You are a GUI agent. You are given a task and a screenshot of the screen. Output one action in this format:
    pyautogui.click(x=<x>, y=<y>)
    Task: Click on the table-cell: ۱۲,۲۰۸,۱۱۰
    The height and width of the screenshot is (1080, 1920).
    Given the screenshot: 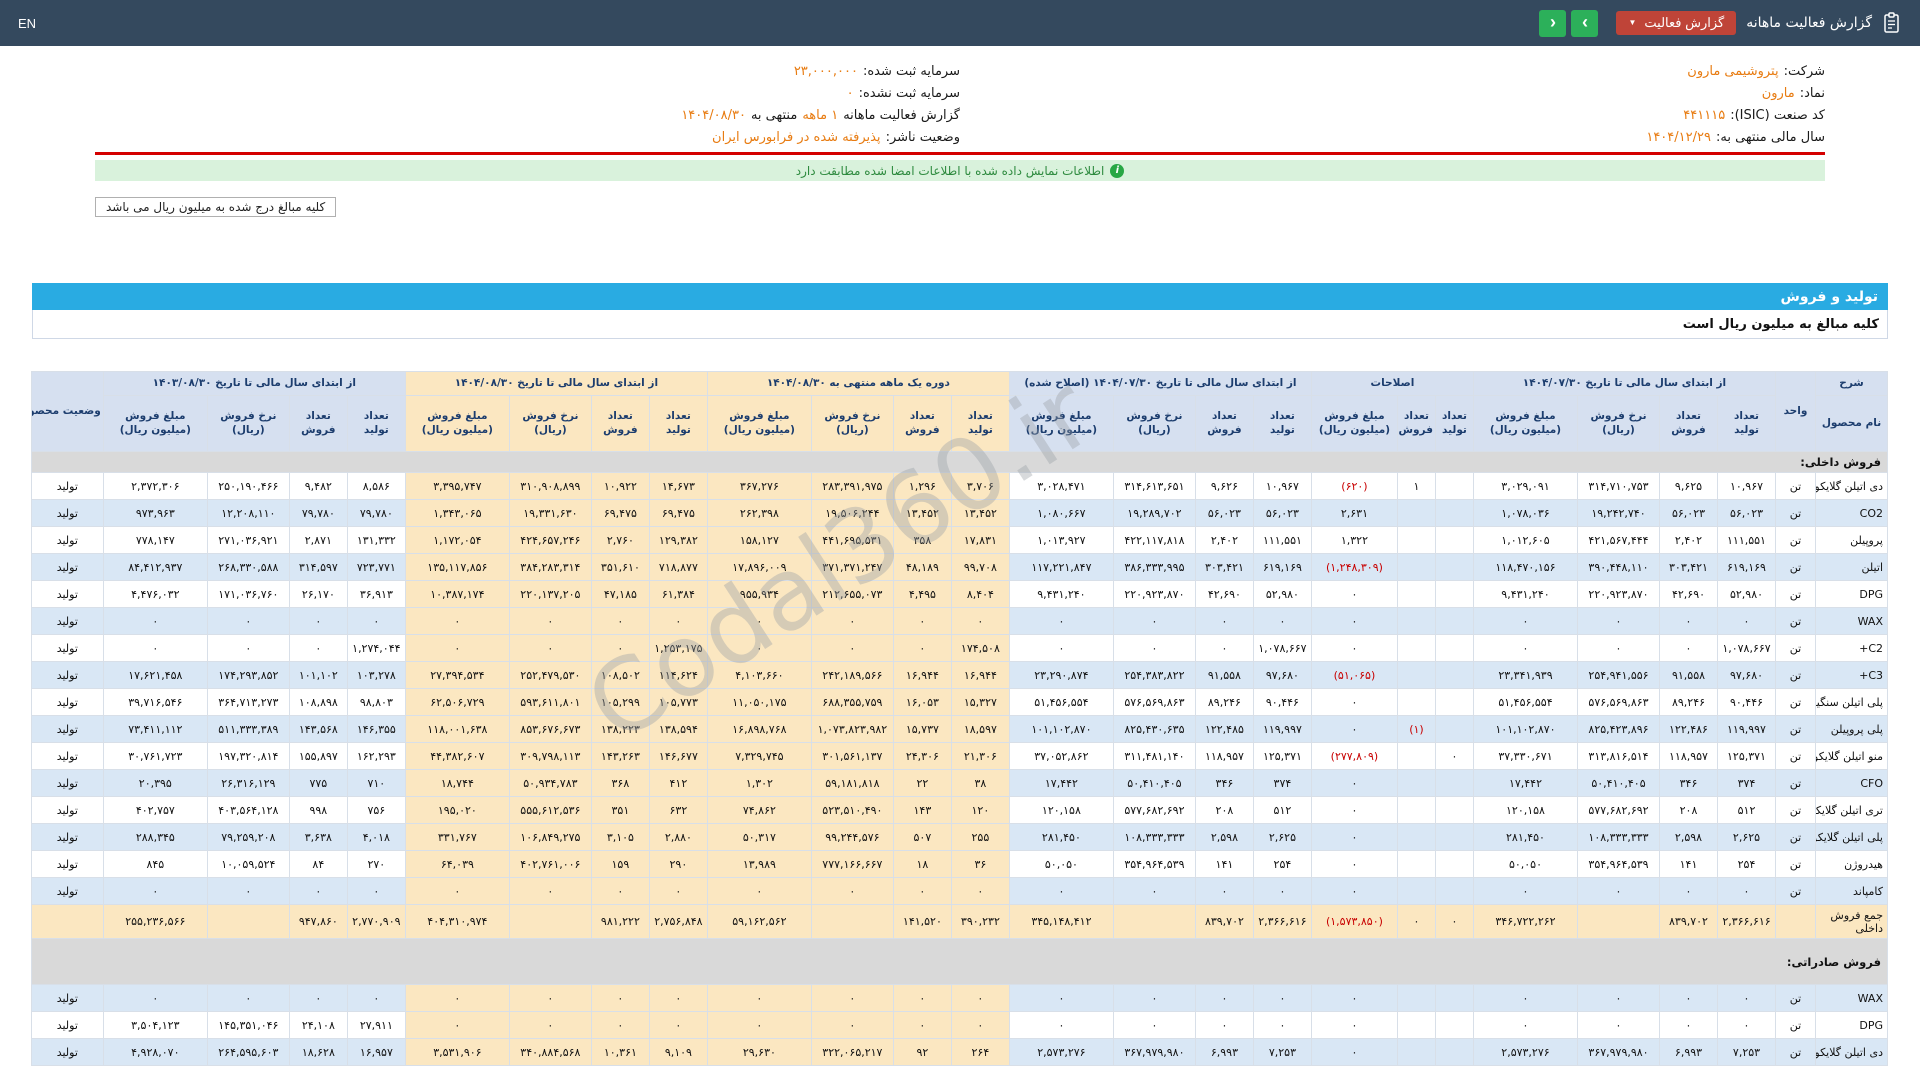 What is the action you would take?
    pyautogui.click(x=248, y=513)
    